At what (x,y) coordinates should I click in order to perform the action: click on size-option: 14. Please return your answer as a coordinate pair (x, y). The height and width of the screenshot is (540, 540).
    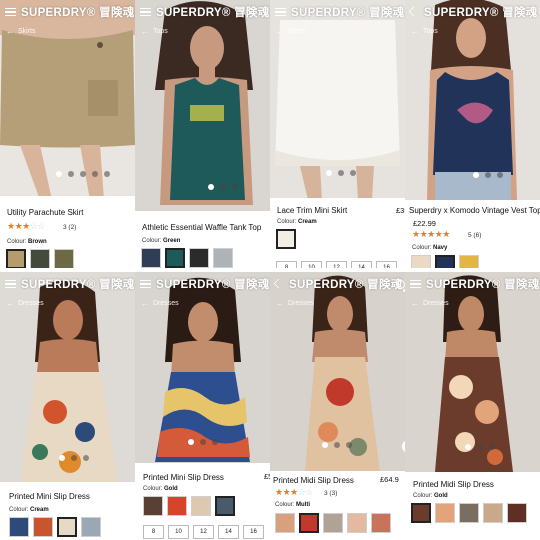
    Looking at the image, I should click on (228, 532).